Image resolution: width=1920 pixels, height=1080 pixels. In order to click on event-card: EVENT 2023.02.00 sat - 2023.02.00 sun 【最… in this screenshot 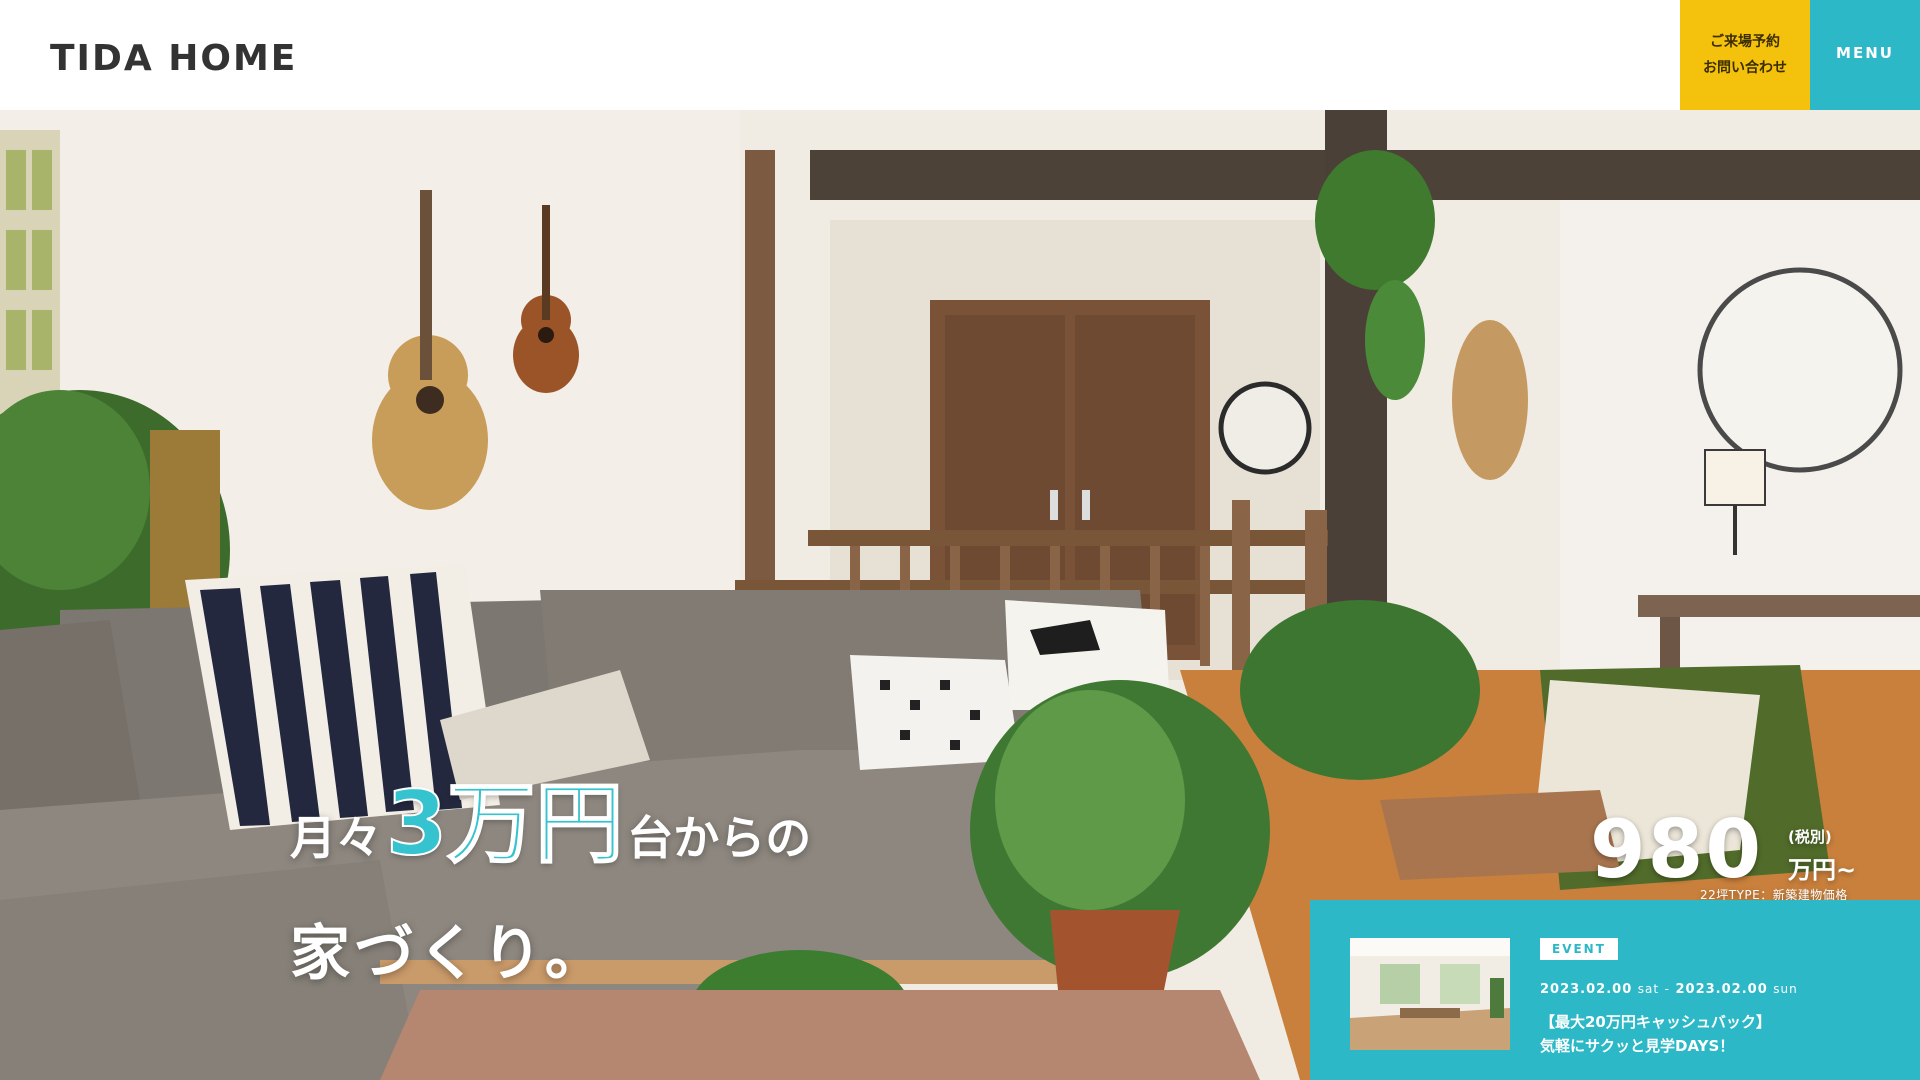, I will do `click(1615, 990)`.